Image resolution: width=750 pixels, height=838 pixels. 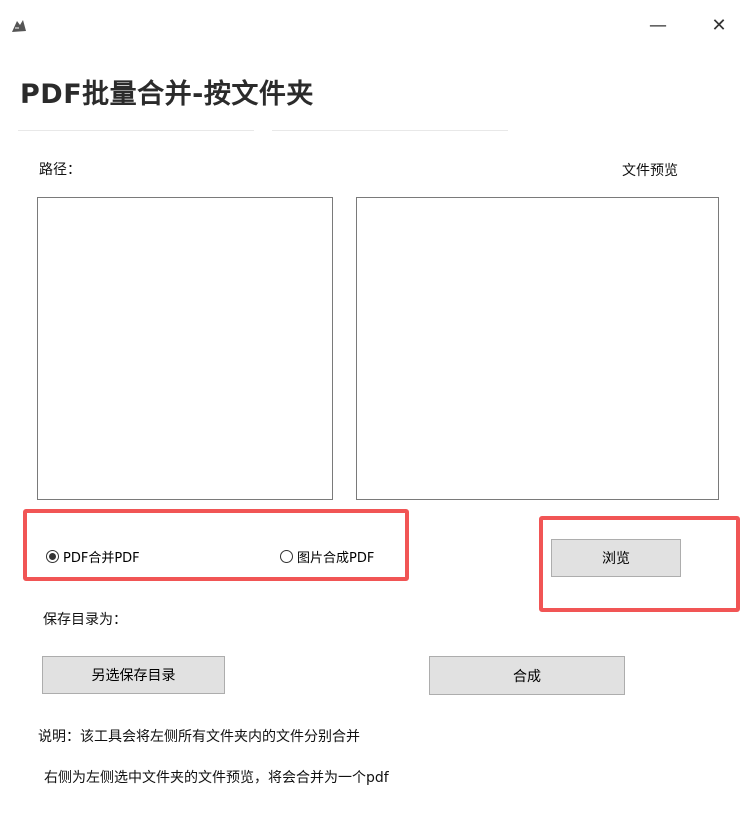 What do you see at coordinates (199, 737) in the screenshot?
I see `description-line-1: 说明：该工具会将左侧所有文件夹内的文件分别合并` at bounding box center [199, 737].